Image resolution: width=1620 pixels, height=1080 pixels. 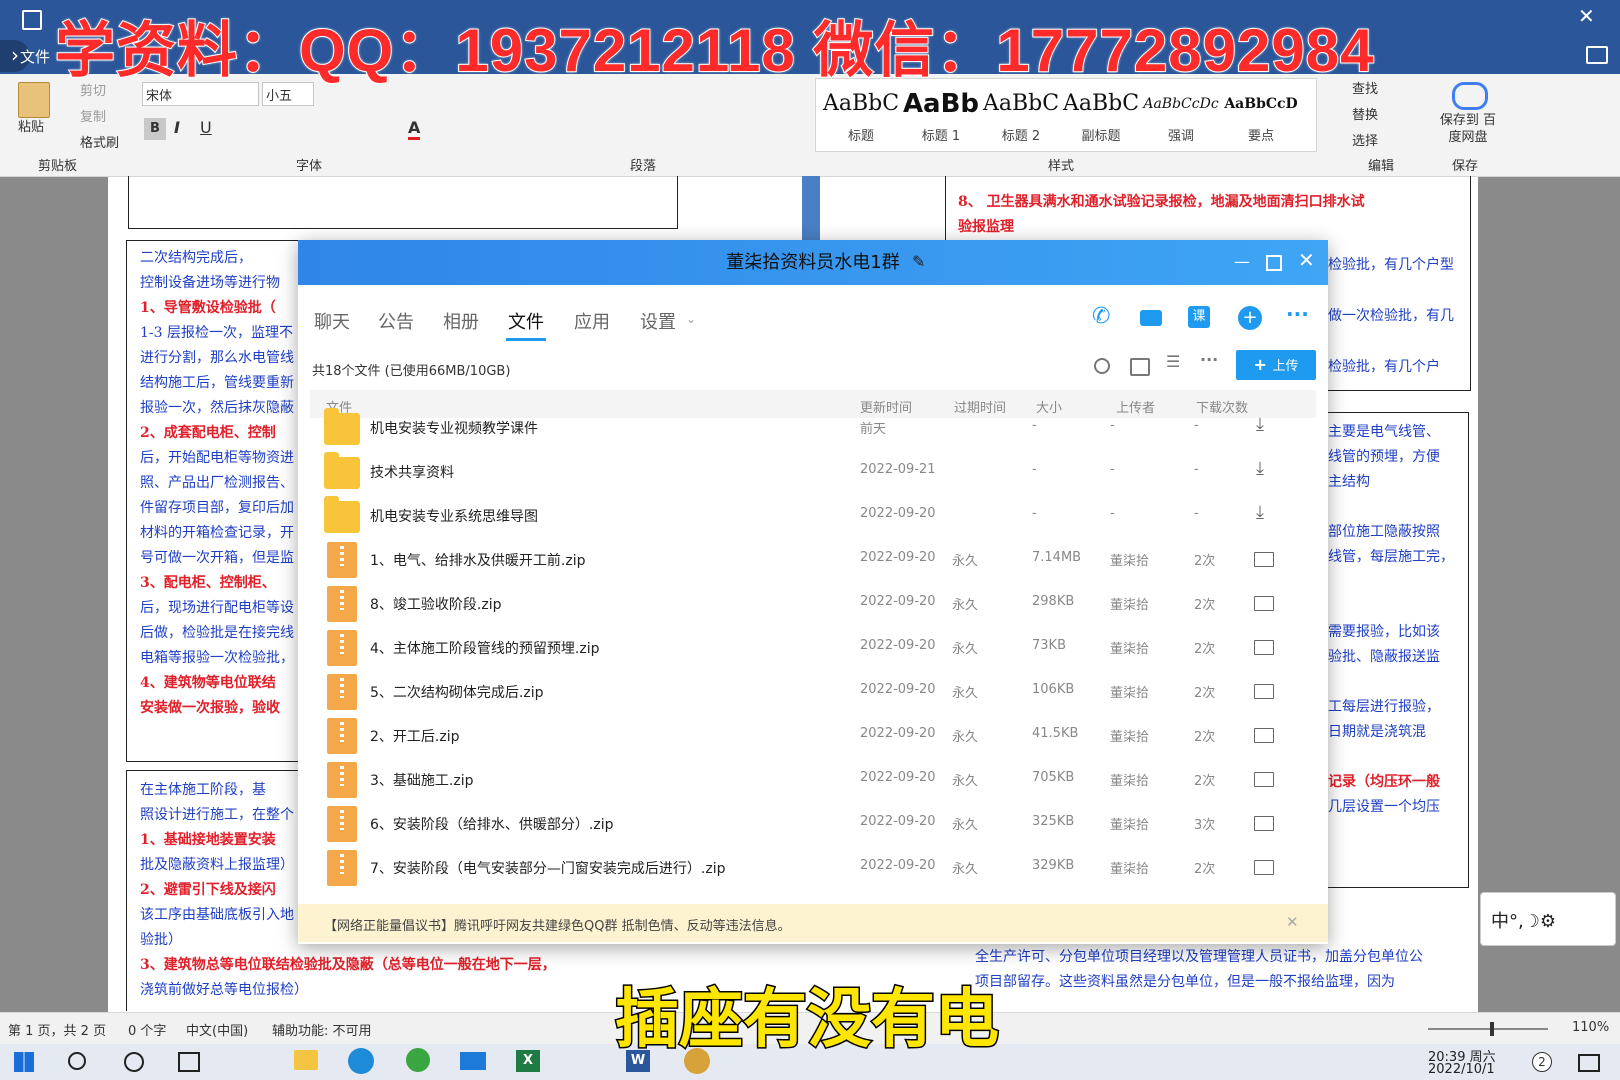 What do you see at coordinates (155, 129) in the screenshot?
I see `bold-button: B` at bounding box center [155, 129].